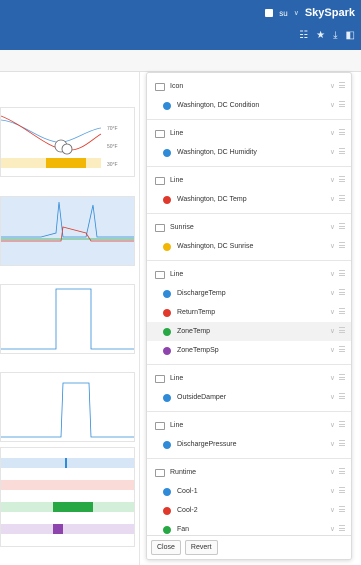  Describe the element at coordinates (249, 293) in the screenshot. I see `series-row: DischargeTemp ∨` at that location.